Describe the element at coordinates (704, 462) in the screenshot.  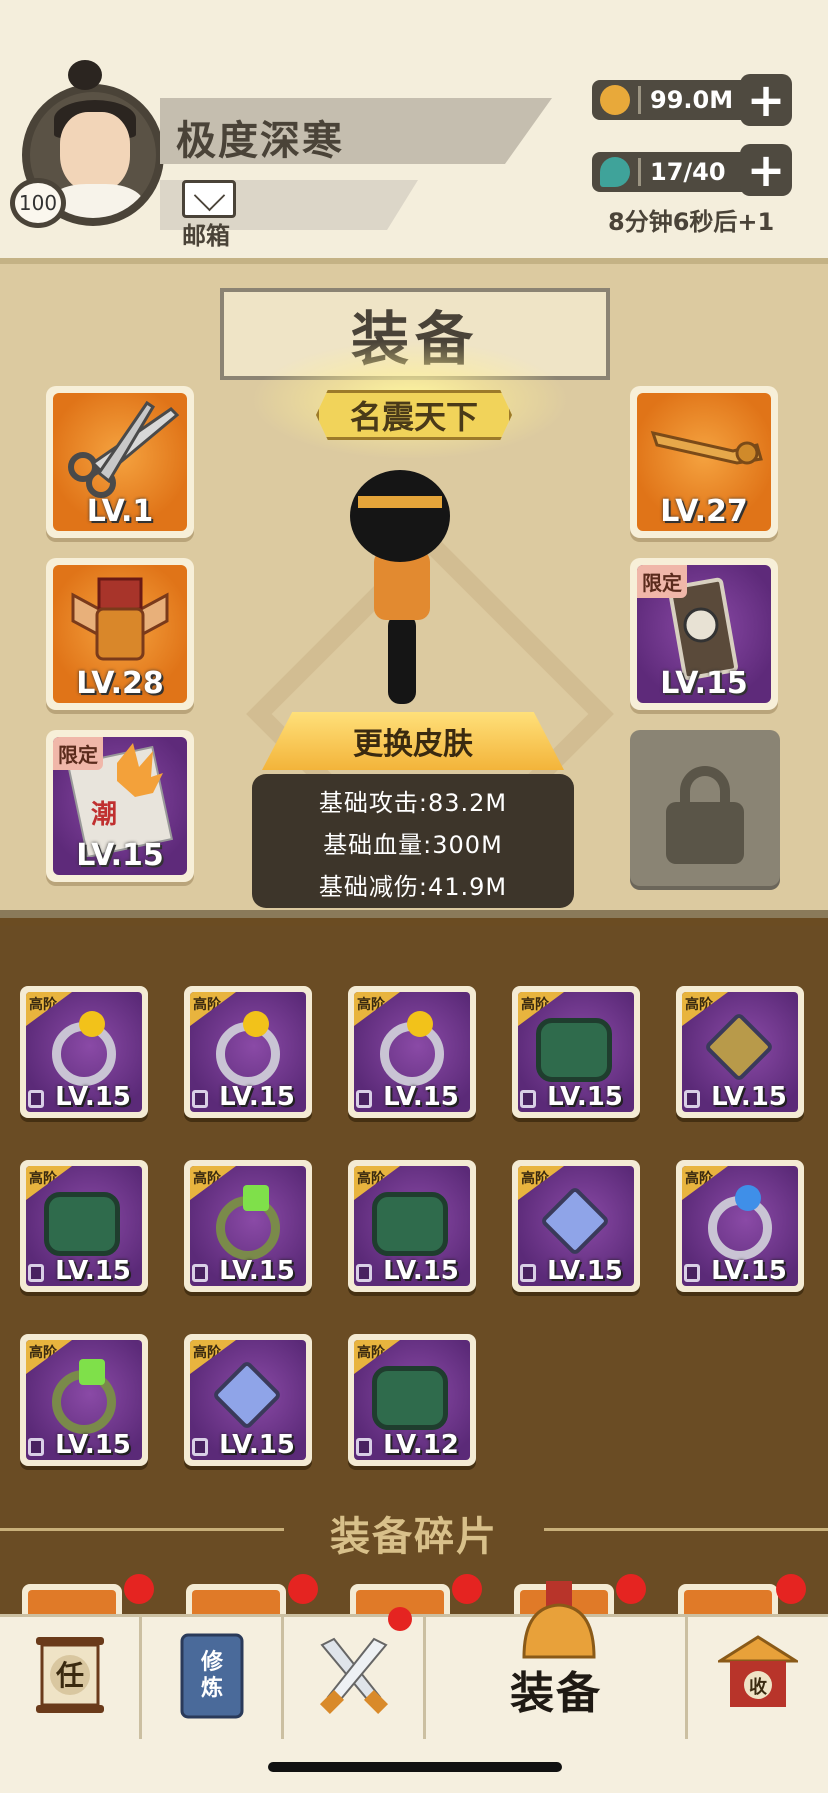
I see `equip-slot-key: LV.27` at that location.